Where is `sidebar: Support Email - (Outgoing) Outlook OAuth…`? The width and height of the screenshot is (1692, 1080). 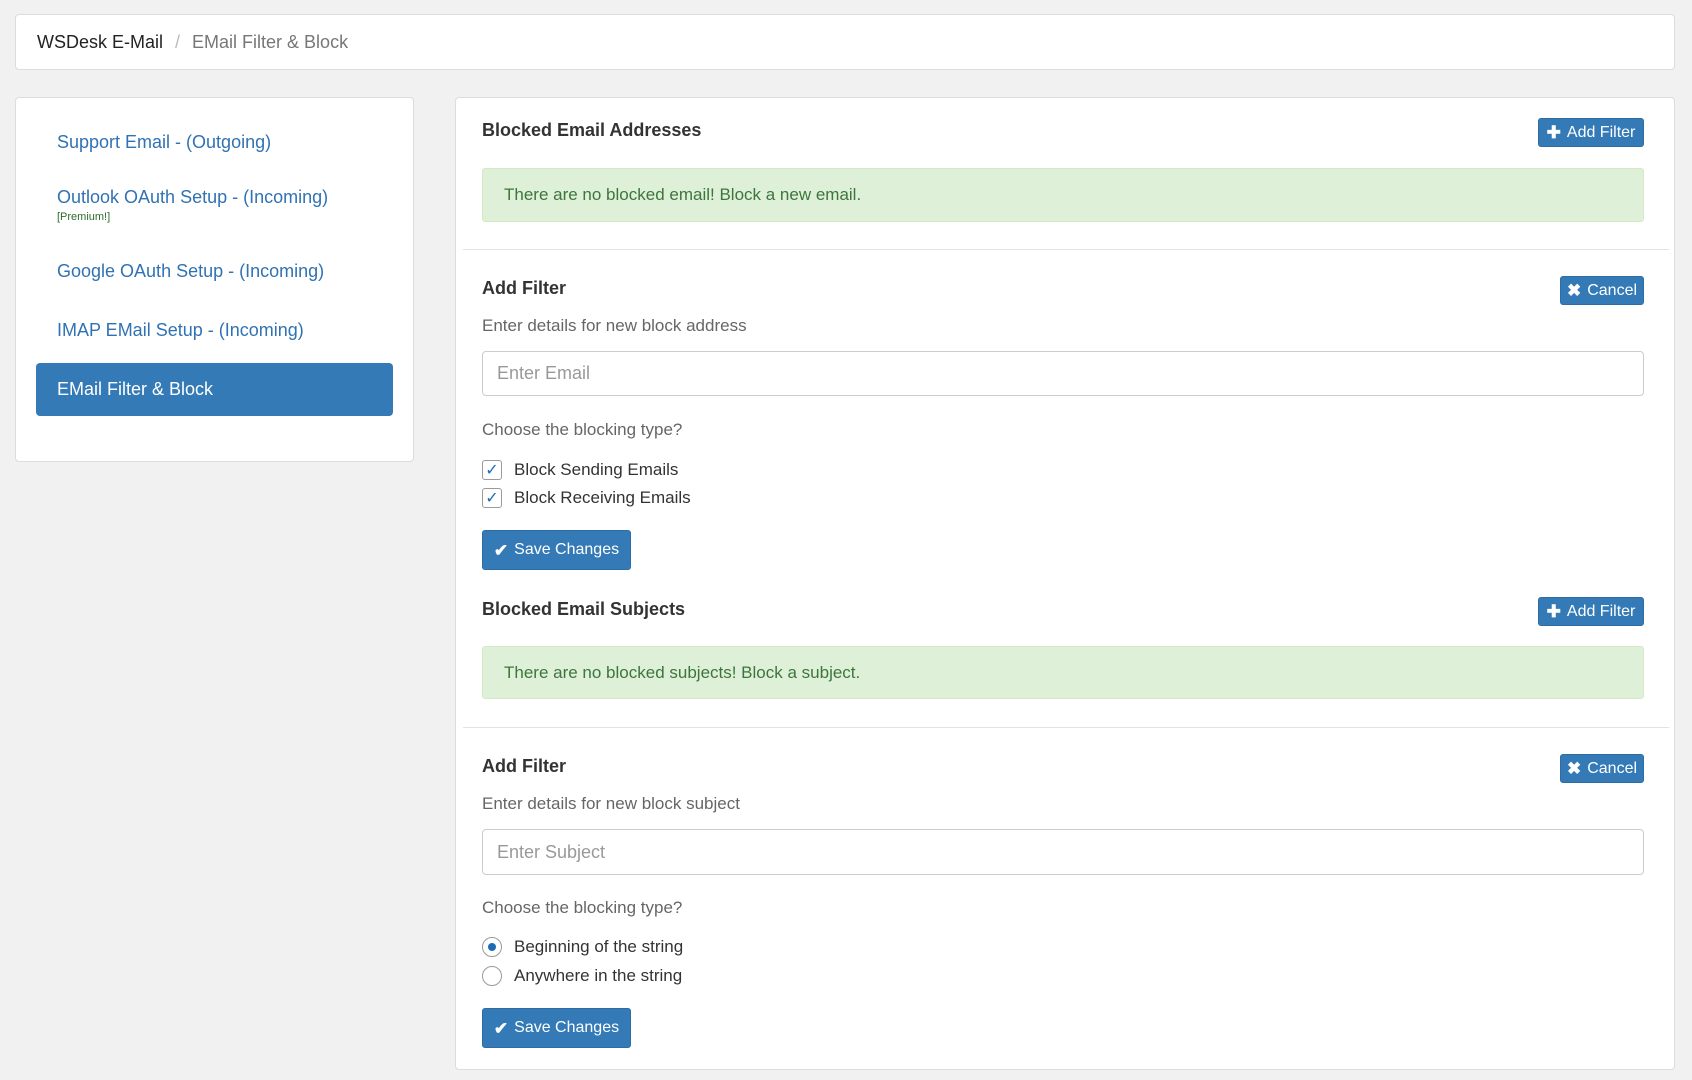
sidebar: Support Email - (Outgoing) Outlook OAuth… is located at coordinates (214, 279).